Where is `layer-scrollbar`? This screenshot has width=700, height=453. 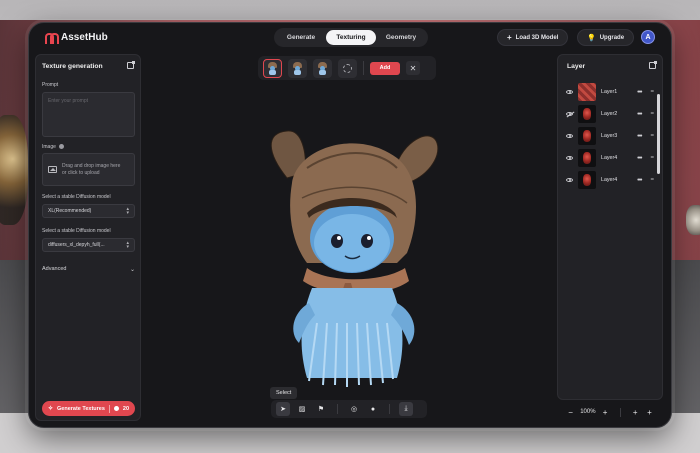
layer-scrollbar is located at coordinates (658, 134).